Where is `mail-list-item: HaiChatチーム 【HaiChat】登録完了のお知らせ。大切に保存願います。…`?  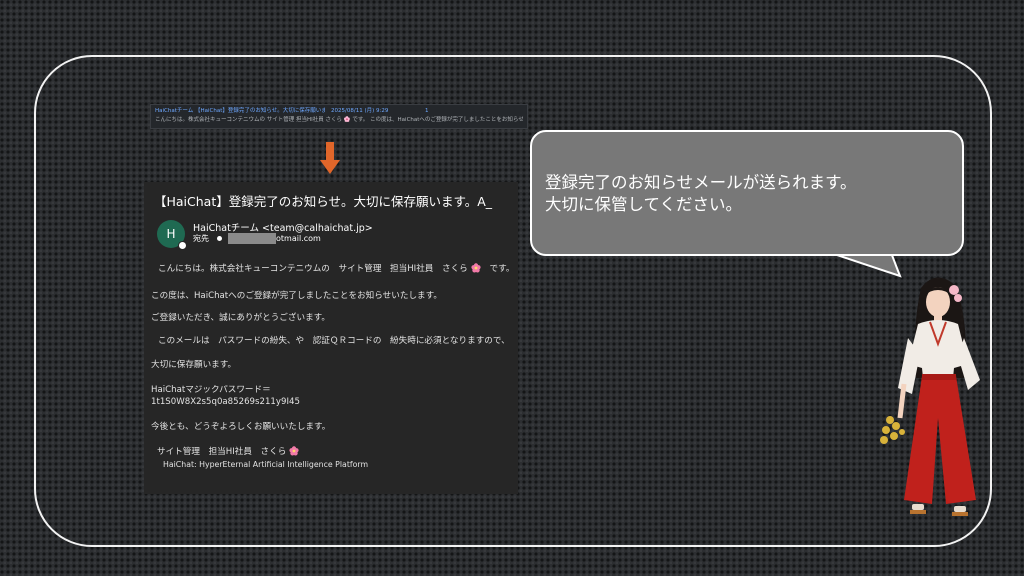
mail-list-item: HaiChatチーム 【HaiChat】登録完了のお知らせ。大切に保存願います。… is located at coordinates (339, 116).